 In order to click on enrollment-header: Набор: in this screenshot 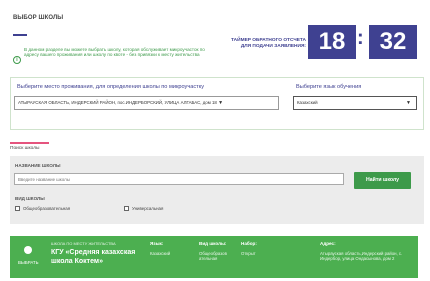, I will do `click(249, 243)`.